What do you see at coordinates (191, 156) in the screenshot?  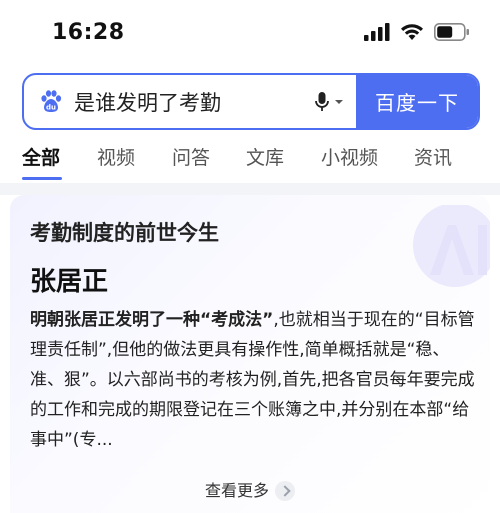 I see `tab-qa: 问答` at bounding box center [191, 156].